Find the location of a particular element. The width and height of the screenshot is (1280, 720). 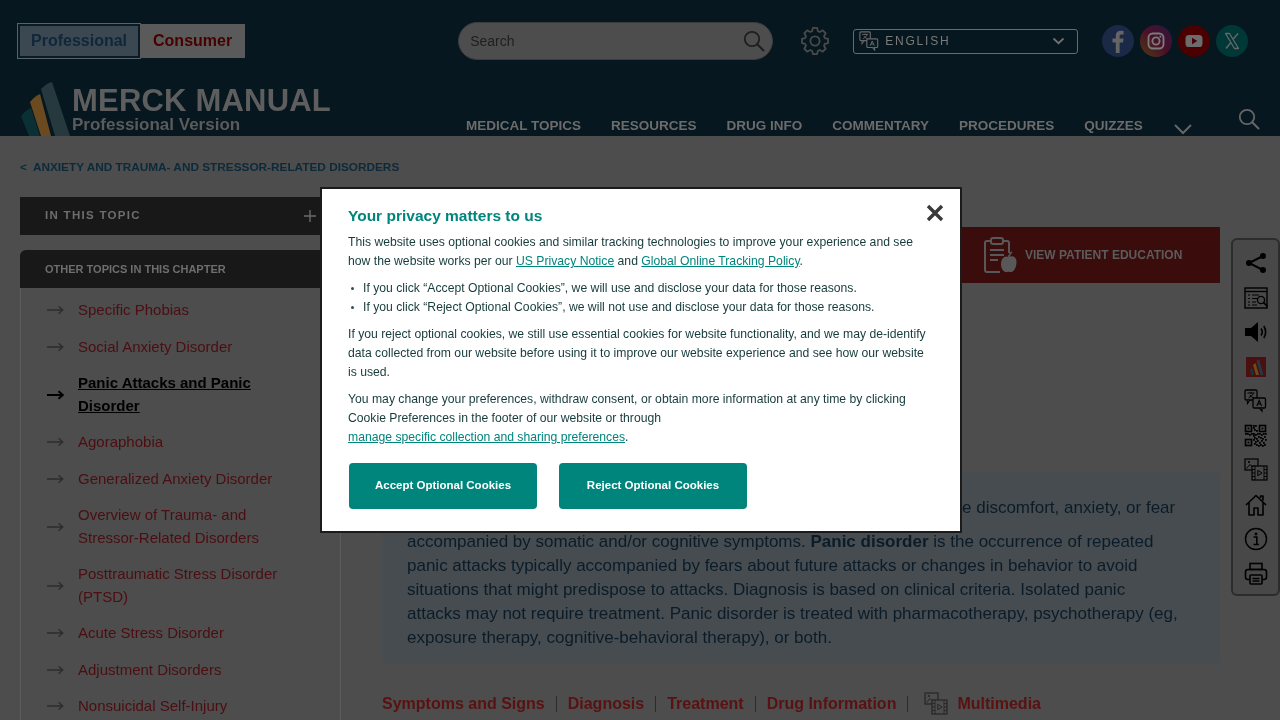

share-icon is located at coordinates (1255, 263).